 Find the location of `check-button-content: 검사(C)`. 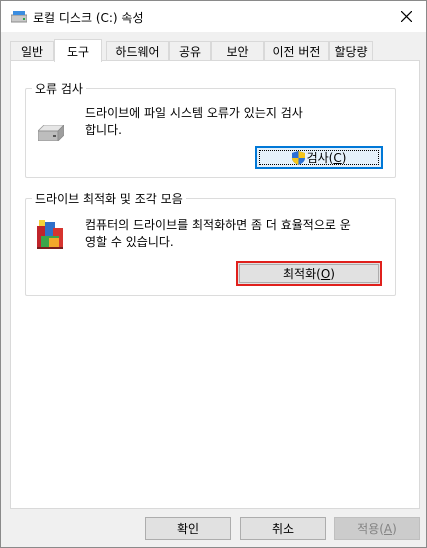

check-button-content: 검사(C) is located at coordinates (319, 157).